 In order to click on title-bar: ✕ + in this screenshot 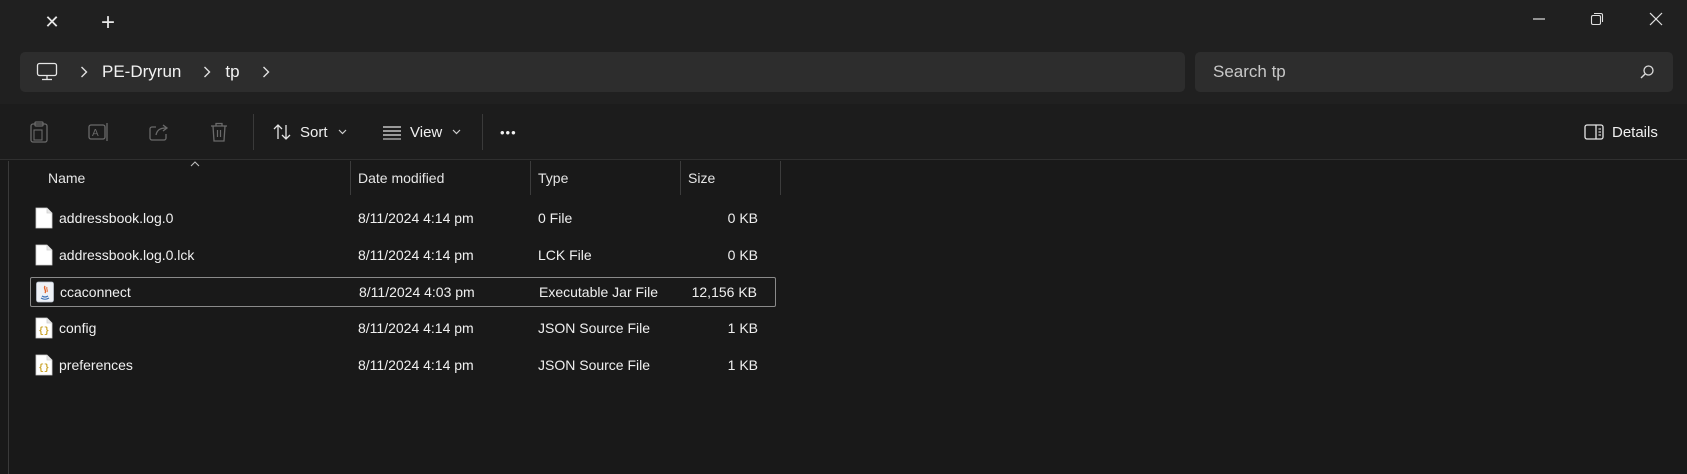, I will do `click(843, 22)`.